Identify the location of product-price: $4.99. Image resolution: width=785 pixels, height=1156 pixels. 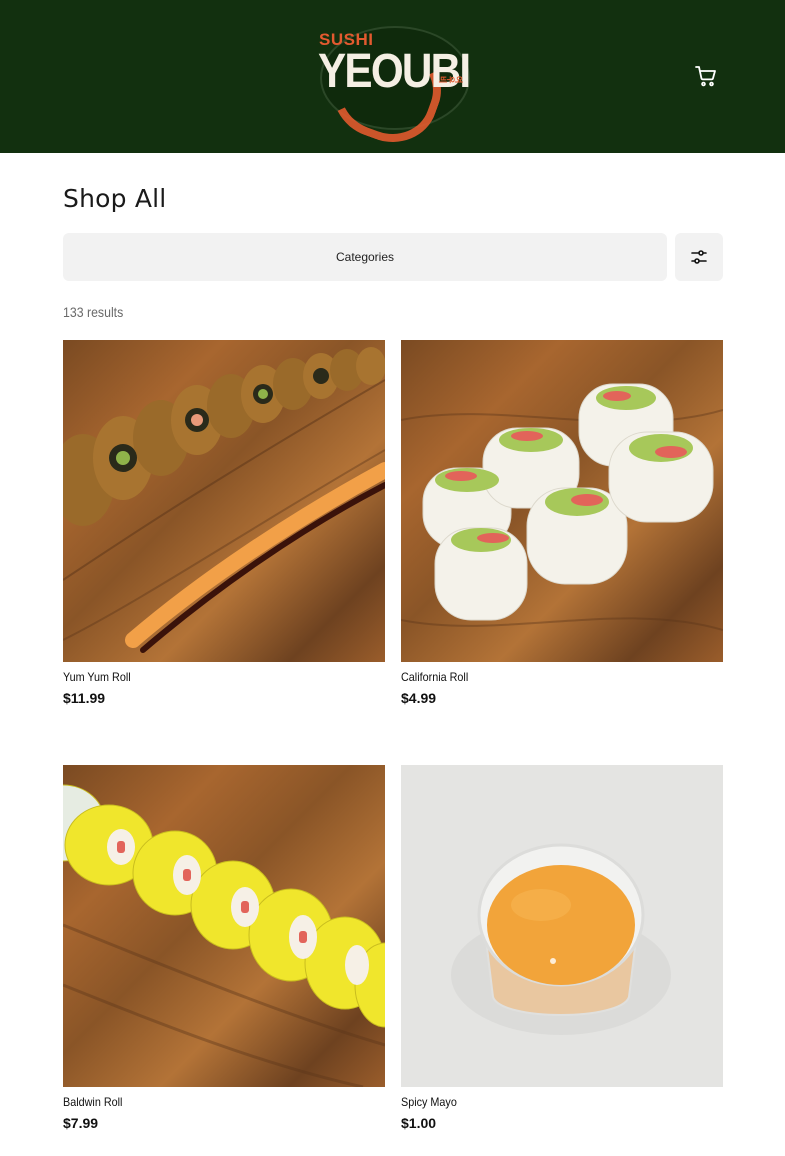
(419, 698).